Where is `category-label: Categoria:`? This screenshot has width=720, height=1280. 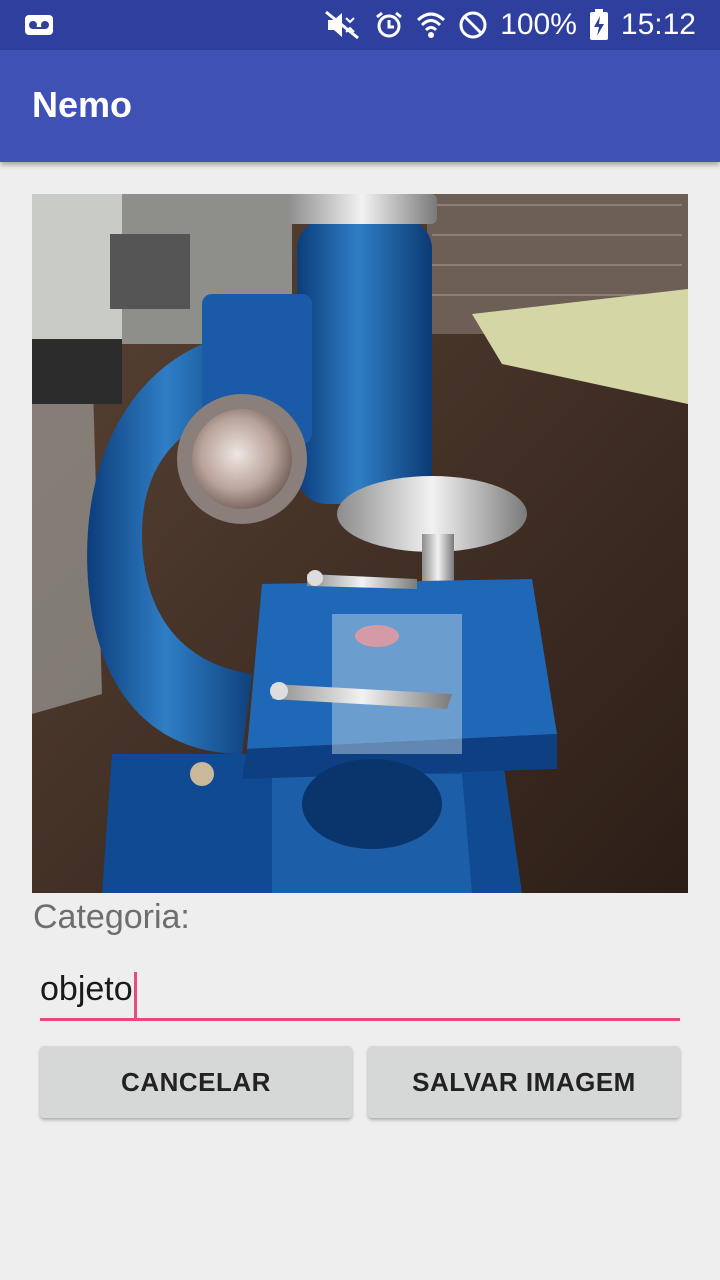
category-label: Categoria: is located at coordinates (111, 917).